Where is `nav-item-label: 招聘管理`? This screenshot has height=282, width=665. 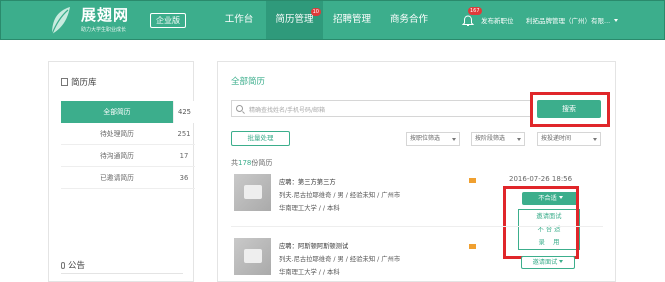
nav-item-label: 招聘管理 is located at coordinates (351, 19).